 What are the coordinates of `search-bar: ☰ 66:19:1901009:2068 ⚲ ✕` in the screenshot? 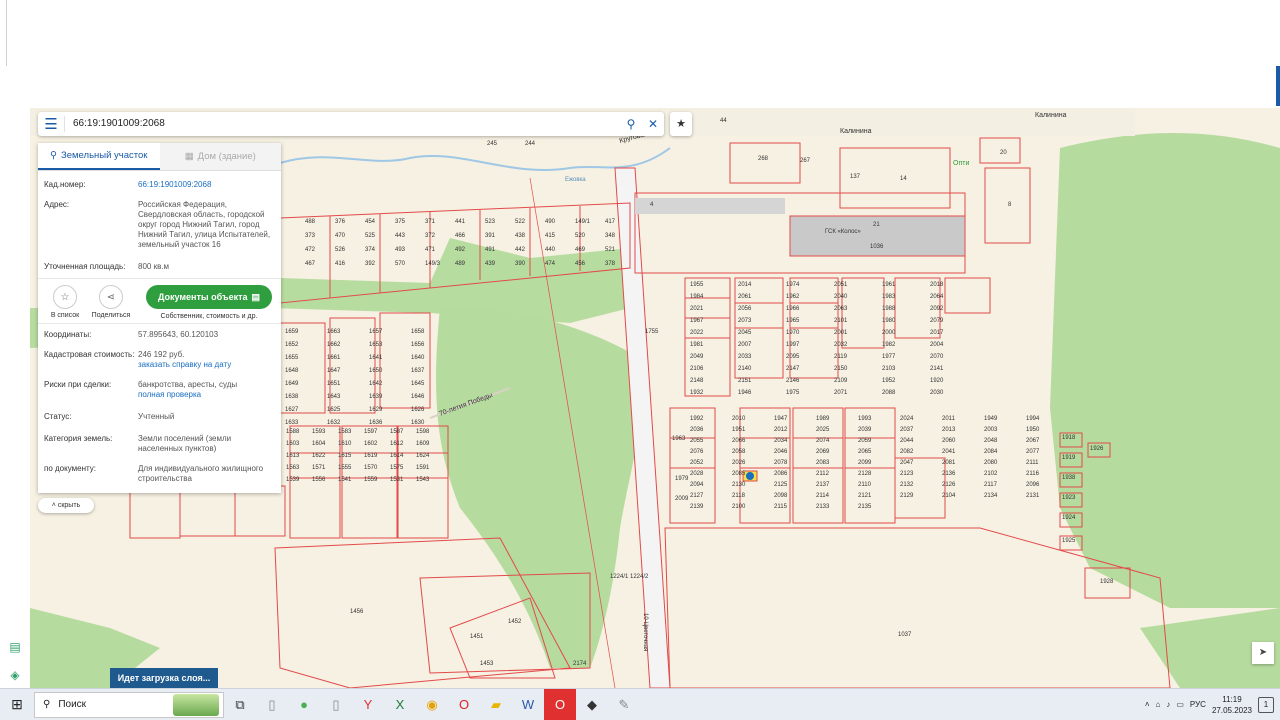 It's located at (351, 124).